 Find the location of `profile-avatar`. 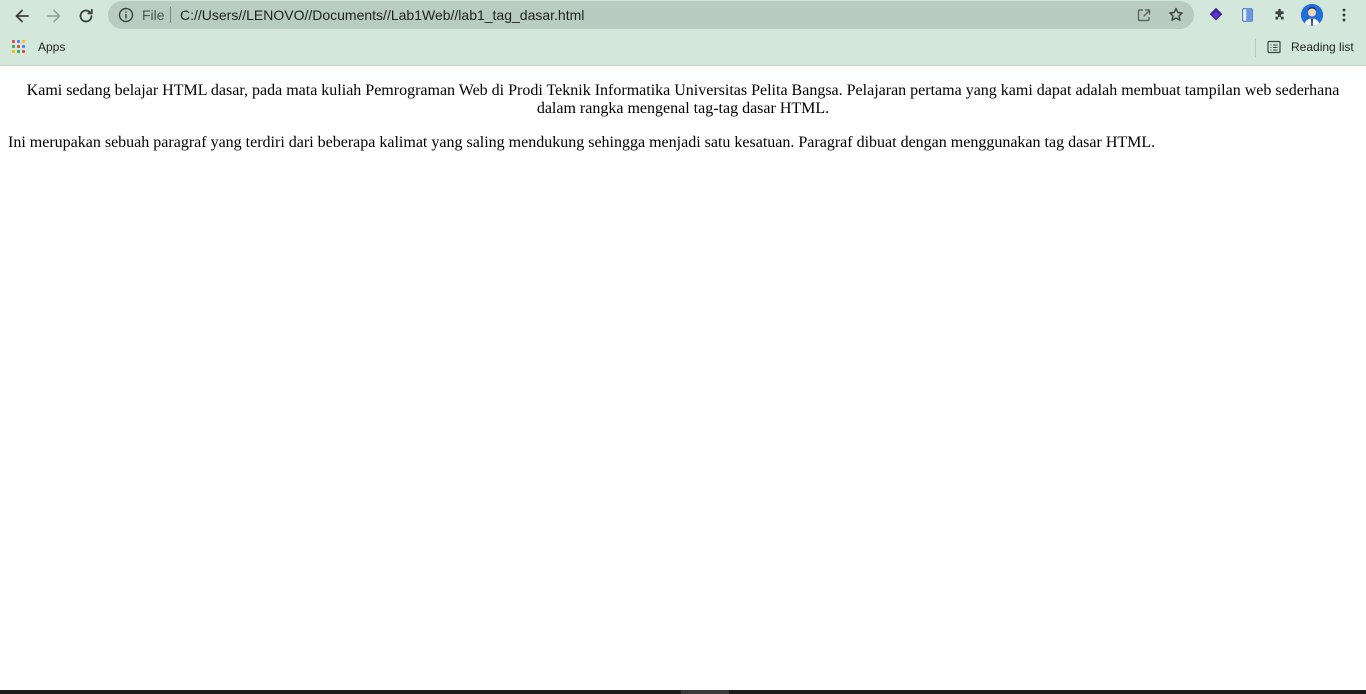

profile-avatar is located at coordinates (1312, 15).